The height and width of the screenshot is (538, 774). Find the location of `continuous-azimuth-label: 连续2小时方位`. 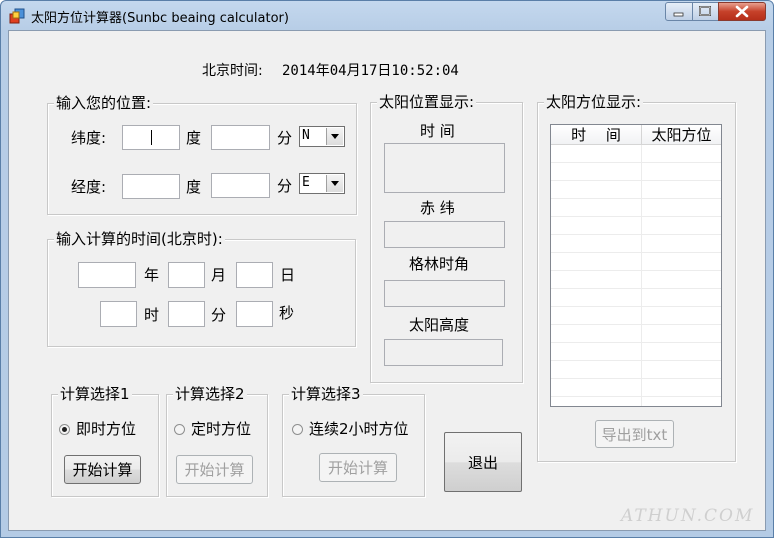

continuous-azimuth-label: 连续2小时方位 is located at coordinates (359, 429).